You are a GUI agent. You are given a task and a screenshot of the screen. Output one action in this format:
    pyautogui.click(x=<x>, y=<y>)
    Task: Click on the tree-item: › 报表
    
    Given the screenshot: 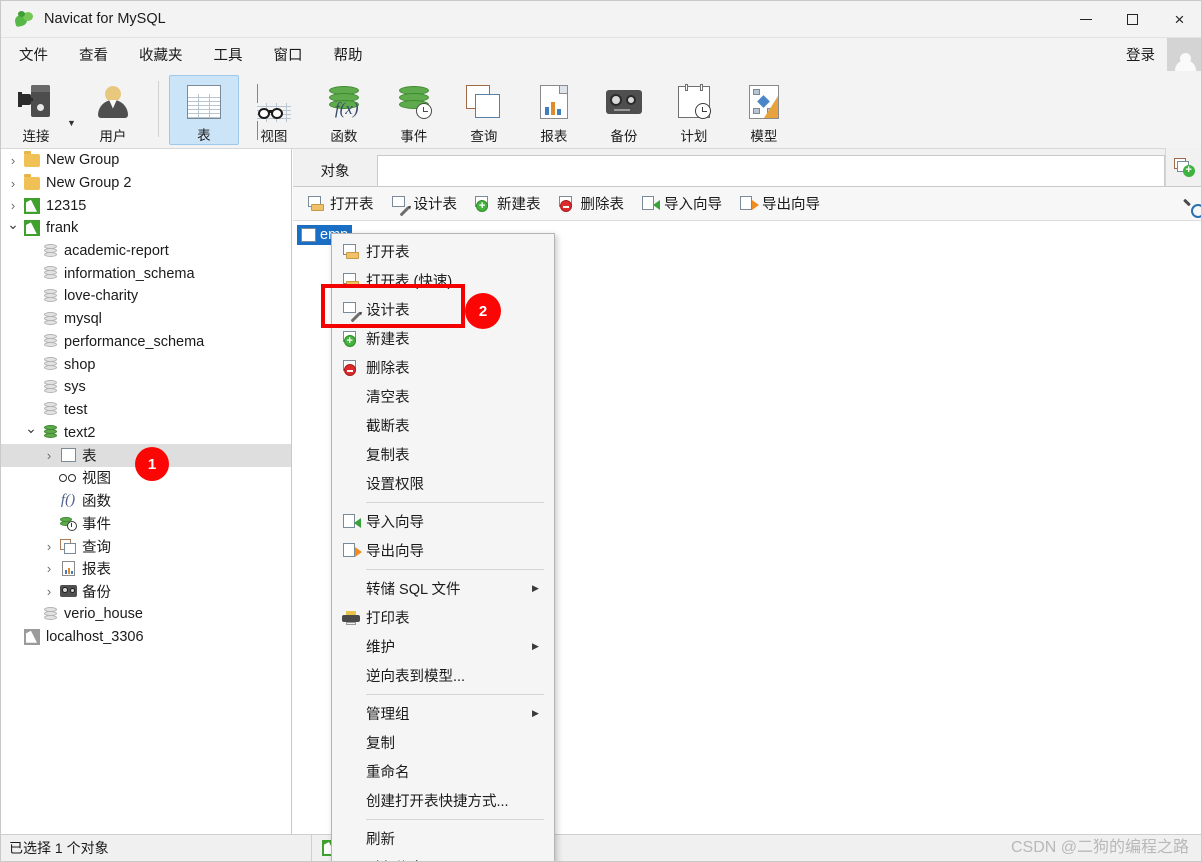 What is the action you would take?
    pyautogui.click(x=146, y=568)
    